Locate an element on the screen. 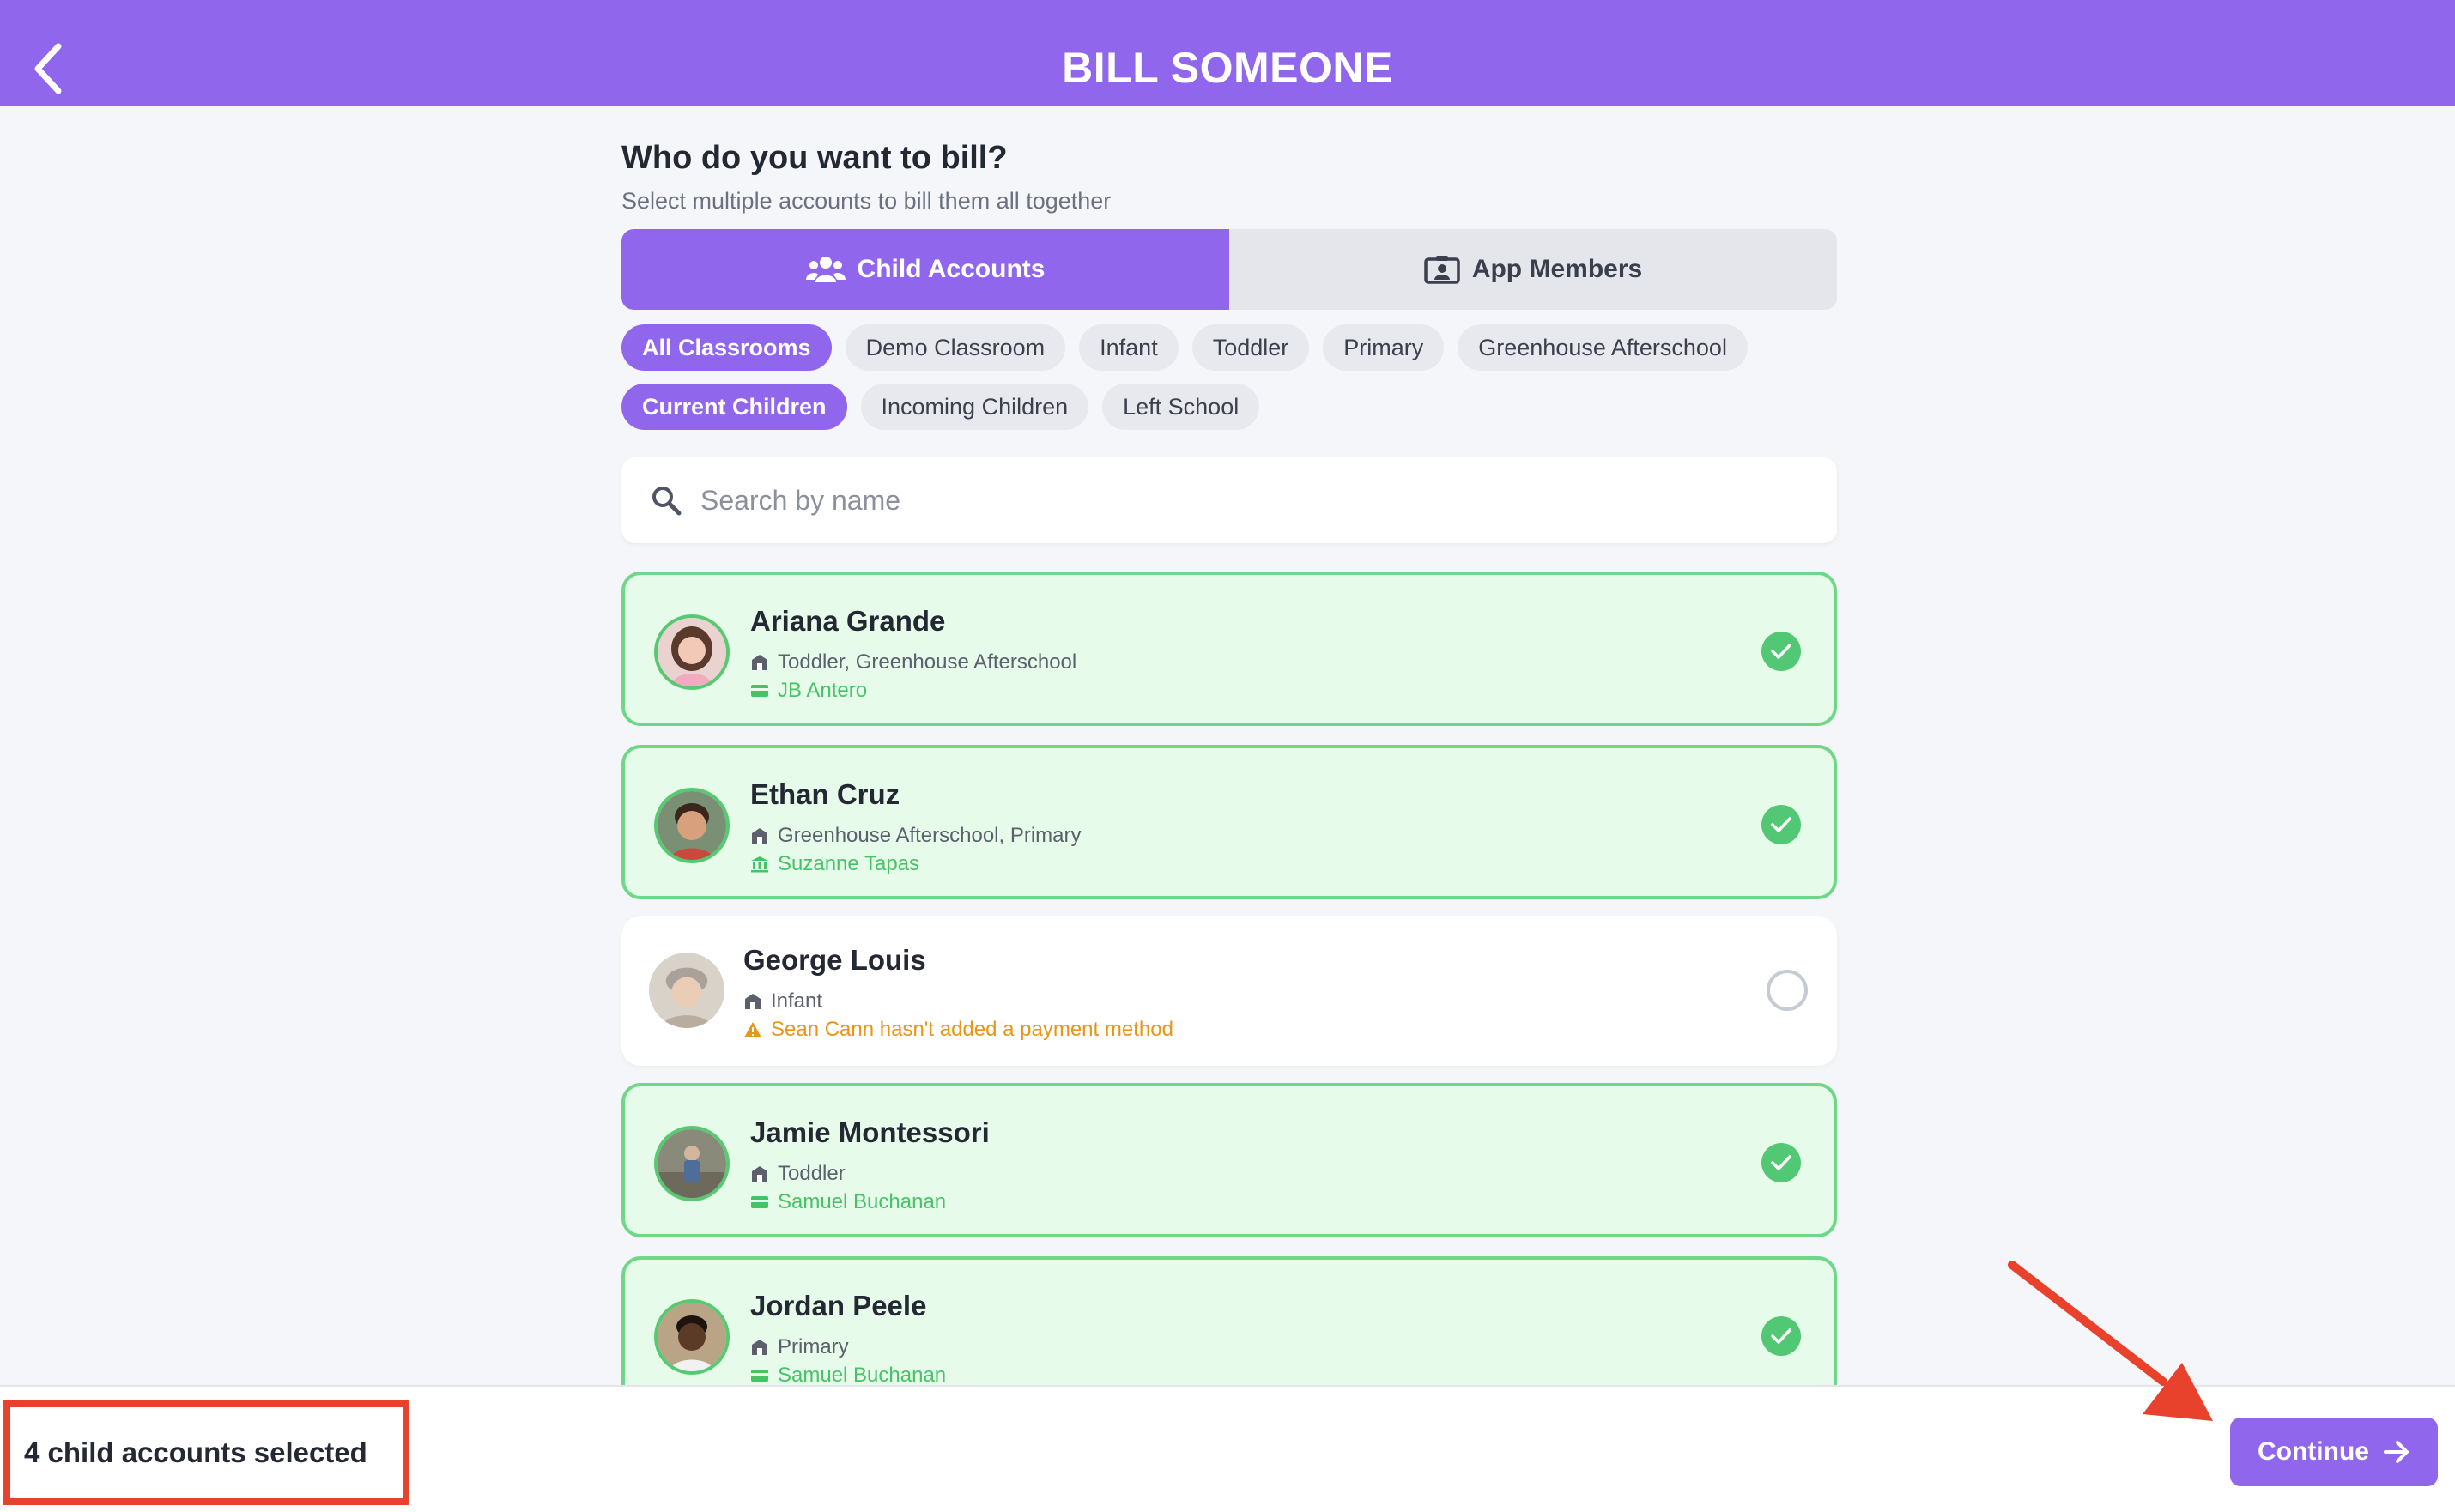 This screenshot has height=1512, width=2455. tab-child-accounts-label: Child Accounts is located at coordinates (951, 269).